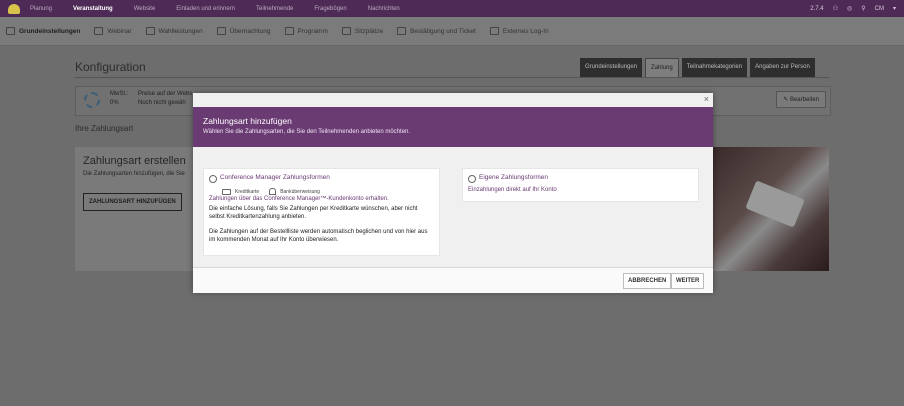 The width and height of the screenshot is (904, 406). Describe the element at coordinates (110, 67) in the screenshot. I see `page-title: Konfiguration` at that location.